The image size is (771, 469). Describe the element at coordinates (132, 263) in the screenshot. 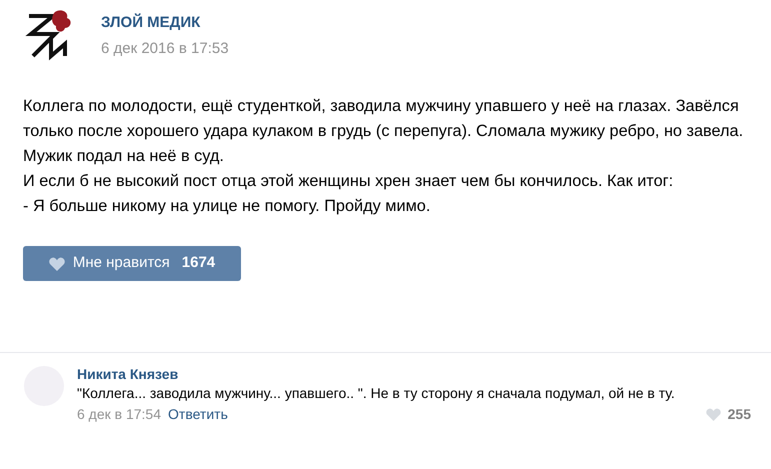

I see `like-button: Мне нравится 1674` at that location.